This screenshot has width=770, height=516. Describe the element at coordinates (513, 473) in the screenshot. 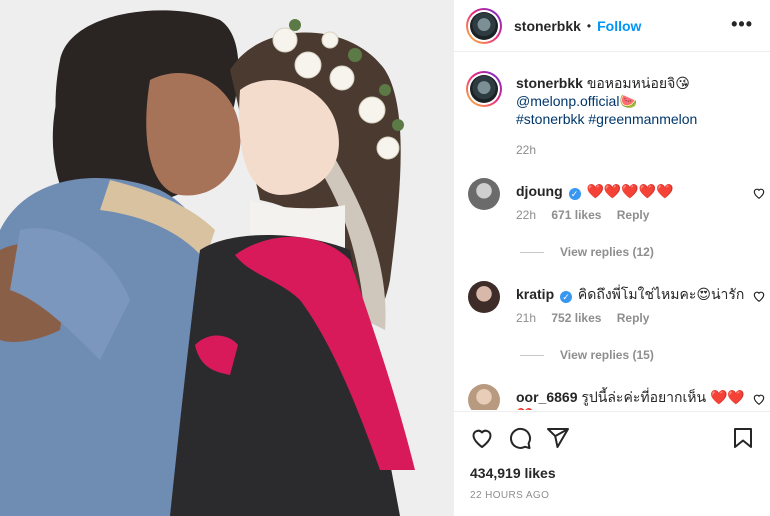

I see `likes-count: 434,919 likes` at that location.